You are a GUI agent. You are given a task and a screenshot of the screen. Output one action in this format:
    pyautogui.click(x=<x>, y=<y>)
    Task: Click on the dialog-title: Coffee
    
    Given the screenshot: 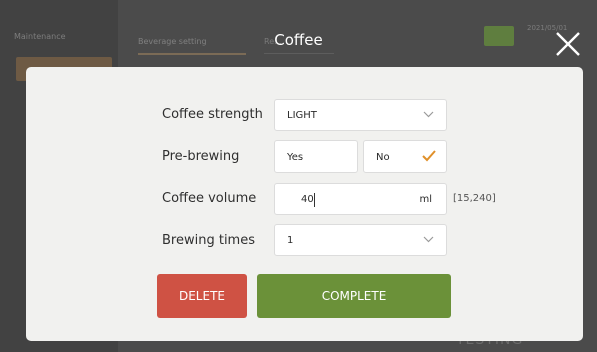 What is the action you would take?
    pyautogui.click(x=298, y=40)
    